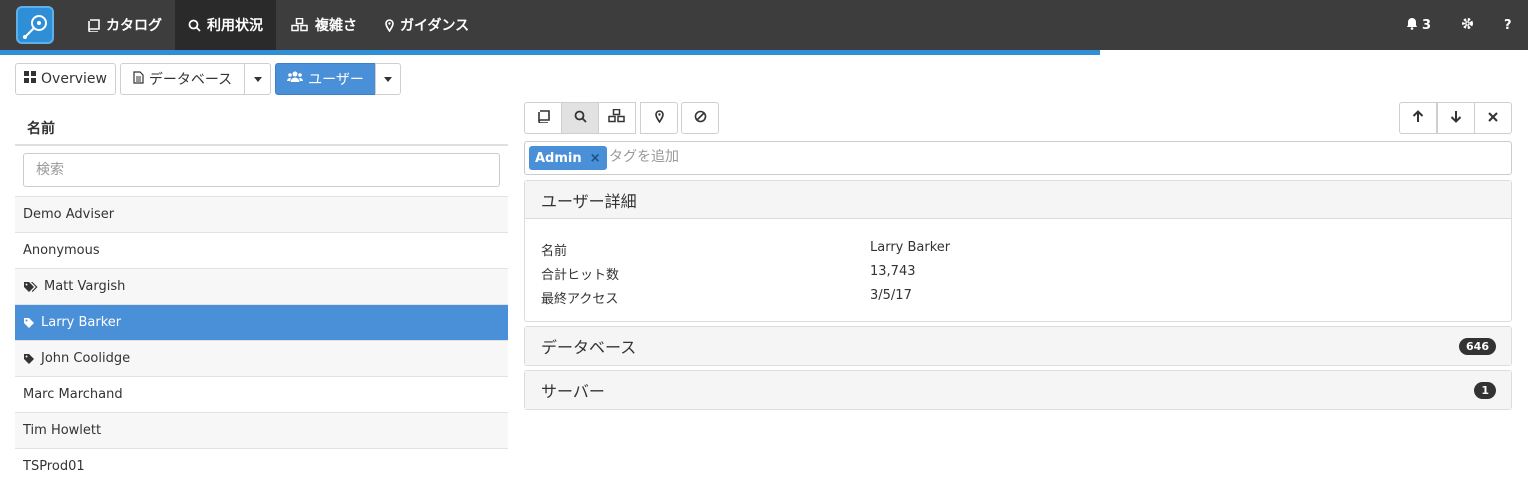 The width and height of the screenshot is (1528, 484). I want to click on nav-complexity: 複雑さ, so click(324, 25).